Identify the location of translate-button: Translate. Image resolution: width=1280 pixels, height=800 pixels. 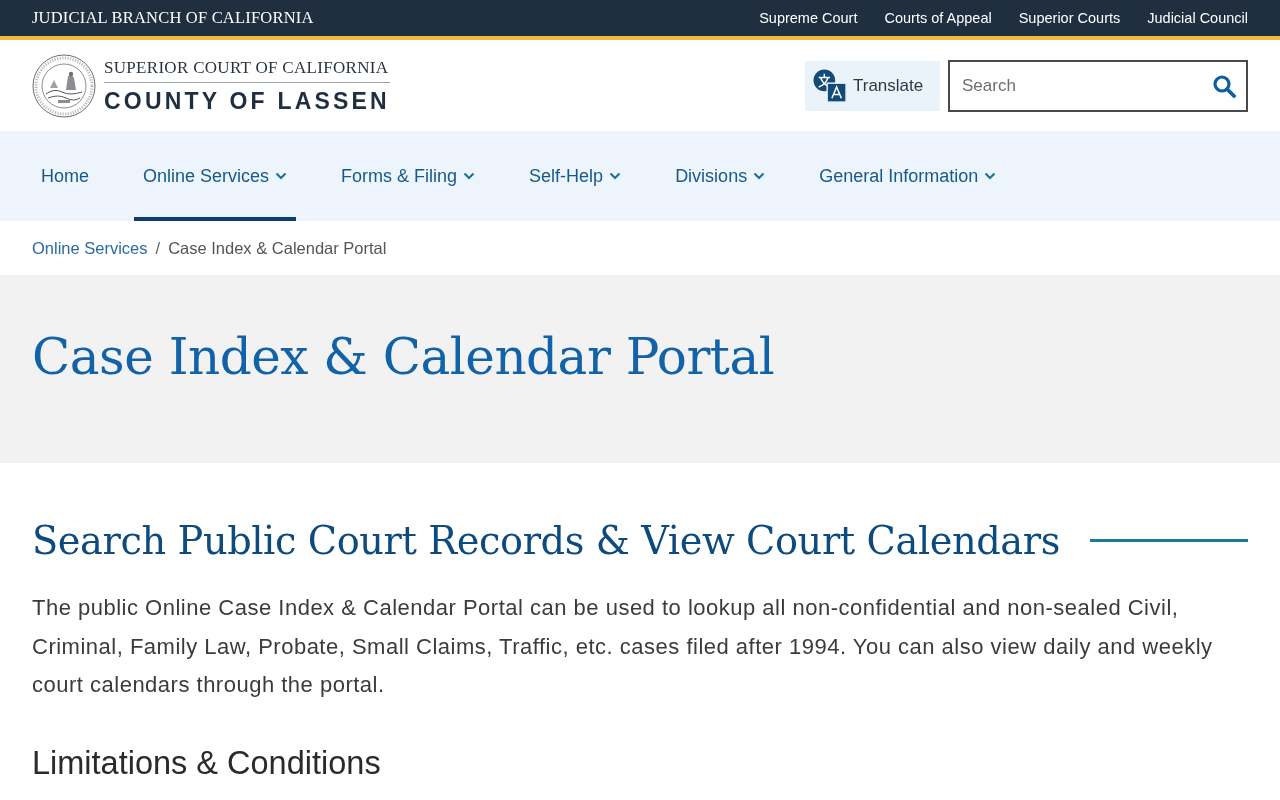
(872, 85).